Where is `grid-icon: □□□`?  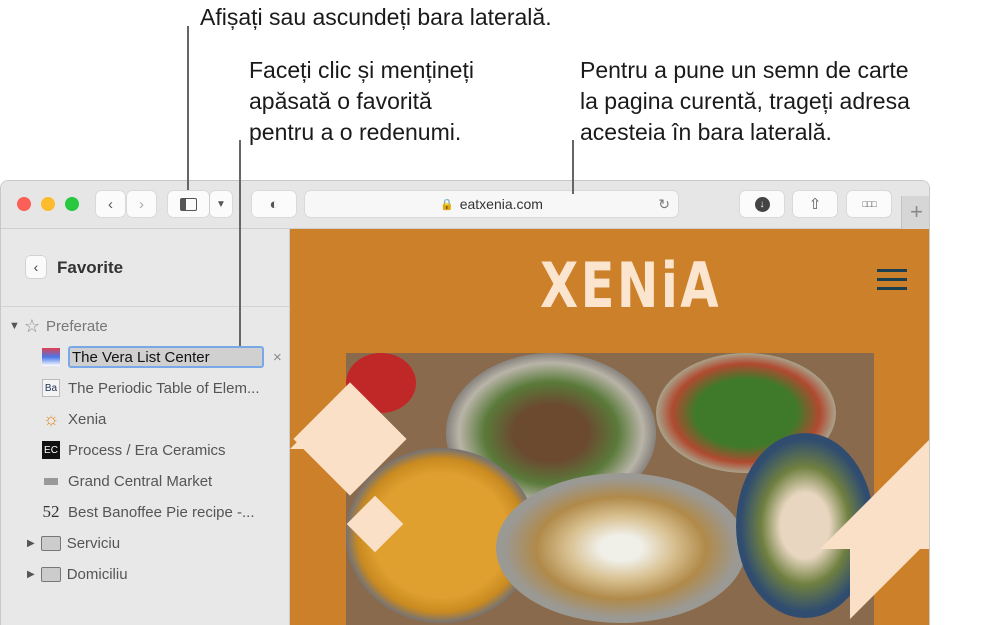
grid-icon: □□□ is located at coordinates (869, 204).